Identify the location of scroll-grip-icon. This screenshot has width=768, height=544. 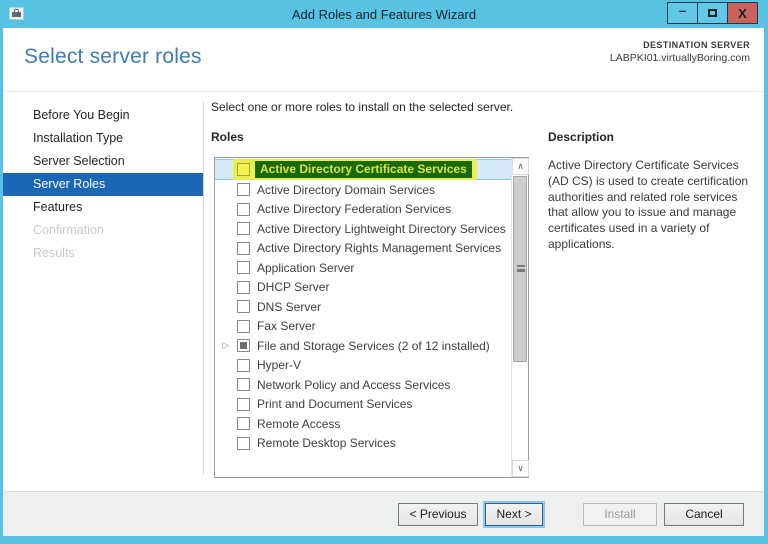
(521, 268).